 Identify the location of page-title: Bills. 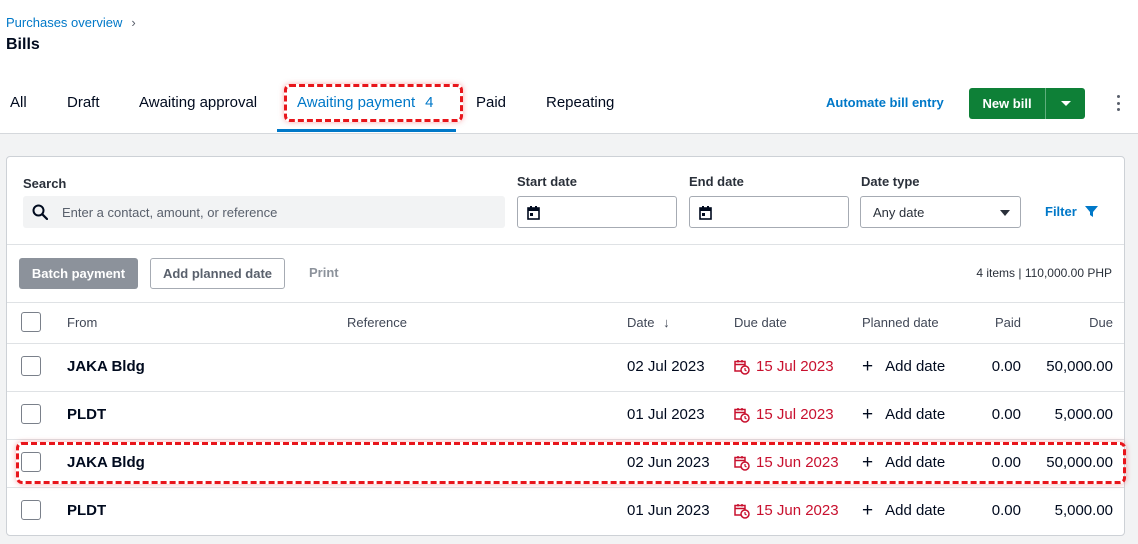
(23, 44).